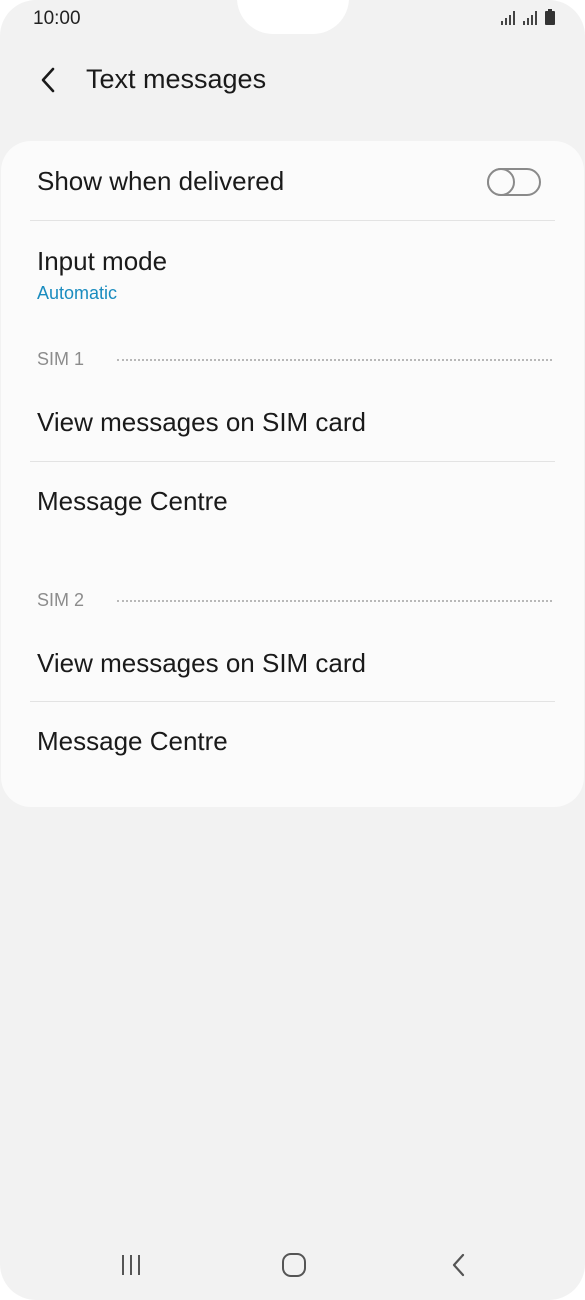 This screenshot has width=585, height=1300. Describe the element at coordinates (61, 359) in the screenshot. I see `sim1-section-label: SIM 1` at that location.